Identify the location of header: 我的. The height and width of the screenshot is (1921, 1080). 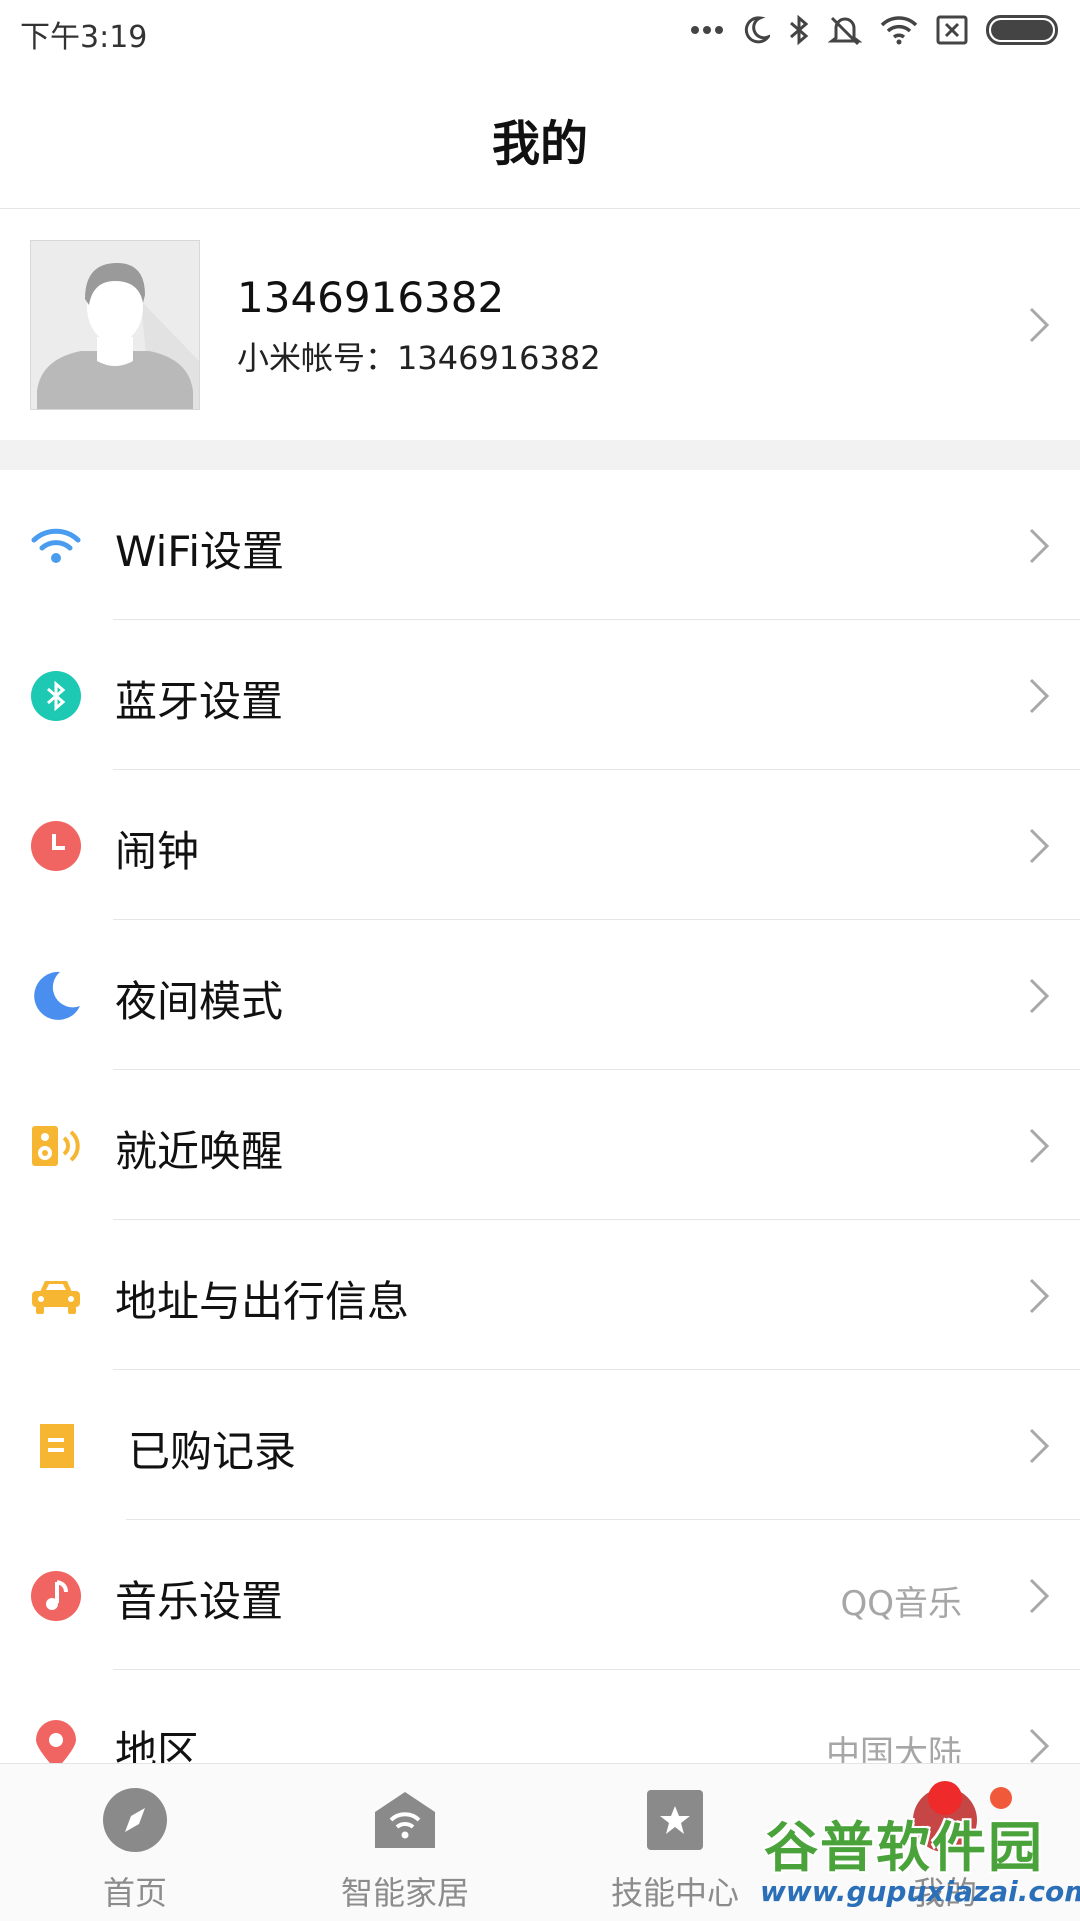
(540, 134).